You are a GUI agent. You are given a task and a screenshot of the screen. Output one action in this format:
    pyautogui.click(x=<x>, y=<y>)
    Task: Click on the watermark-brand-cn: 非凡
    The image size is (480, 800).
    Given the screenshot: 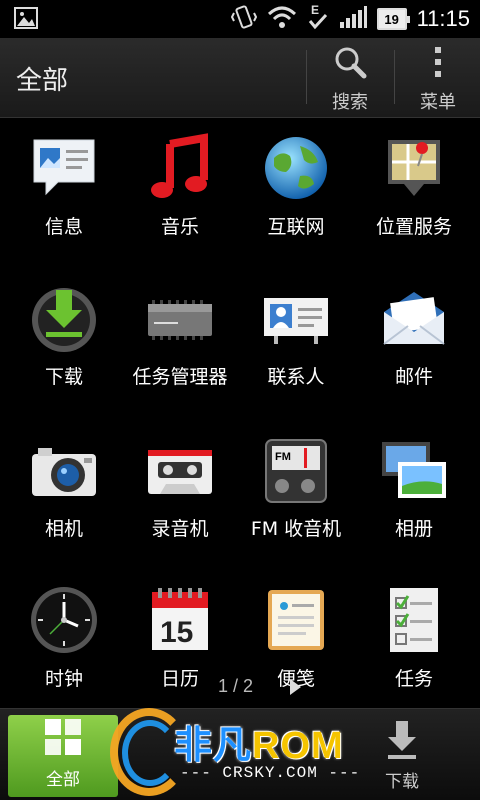 What is the action you would take?
    pyautogui.click(x=213, y=746)
    